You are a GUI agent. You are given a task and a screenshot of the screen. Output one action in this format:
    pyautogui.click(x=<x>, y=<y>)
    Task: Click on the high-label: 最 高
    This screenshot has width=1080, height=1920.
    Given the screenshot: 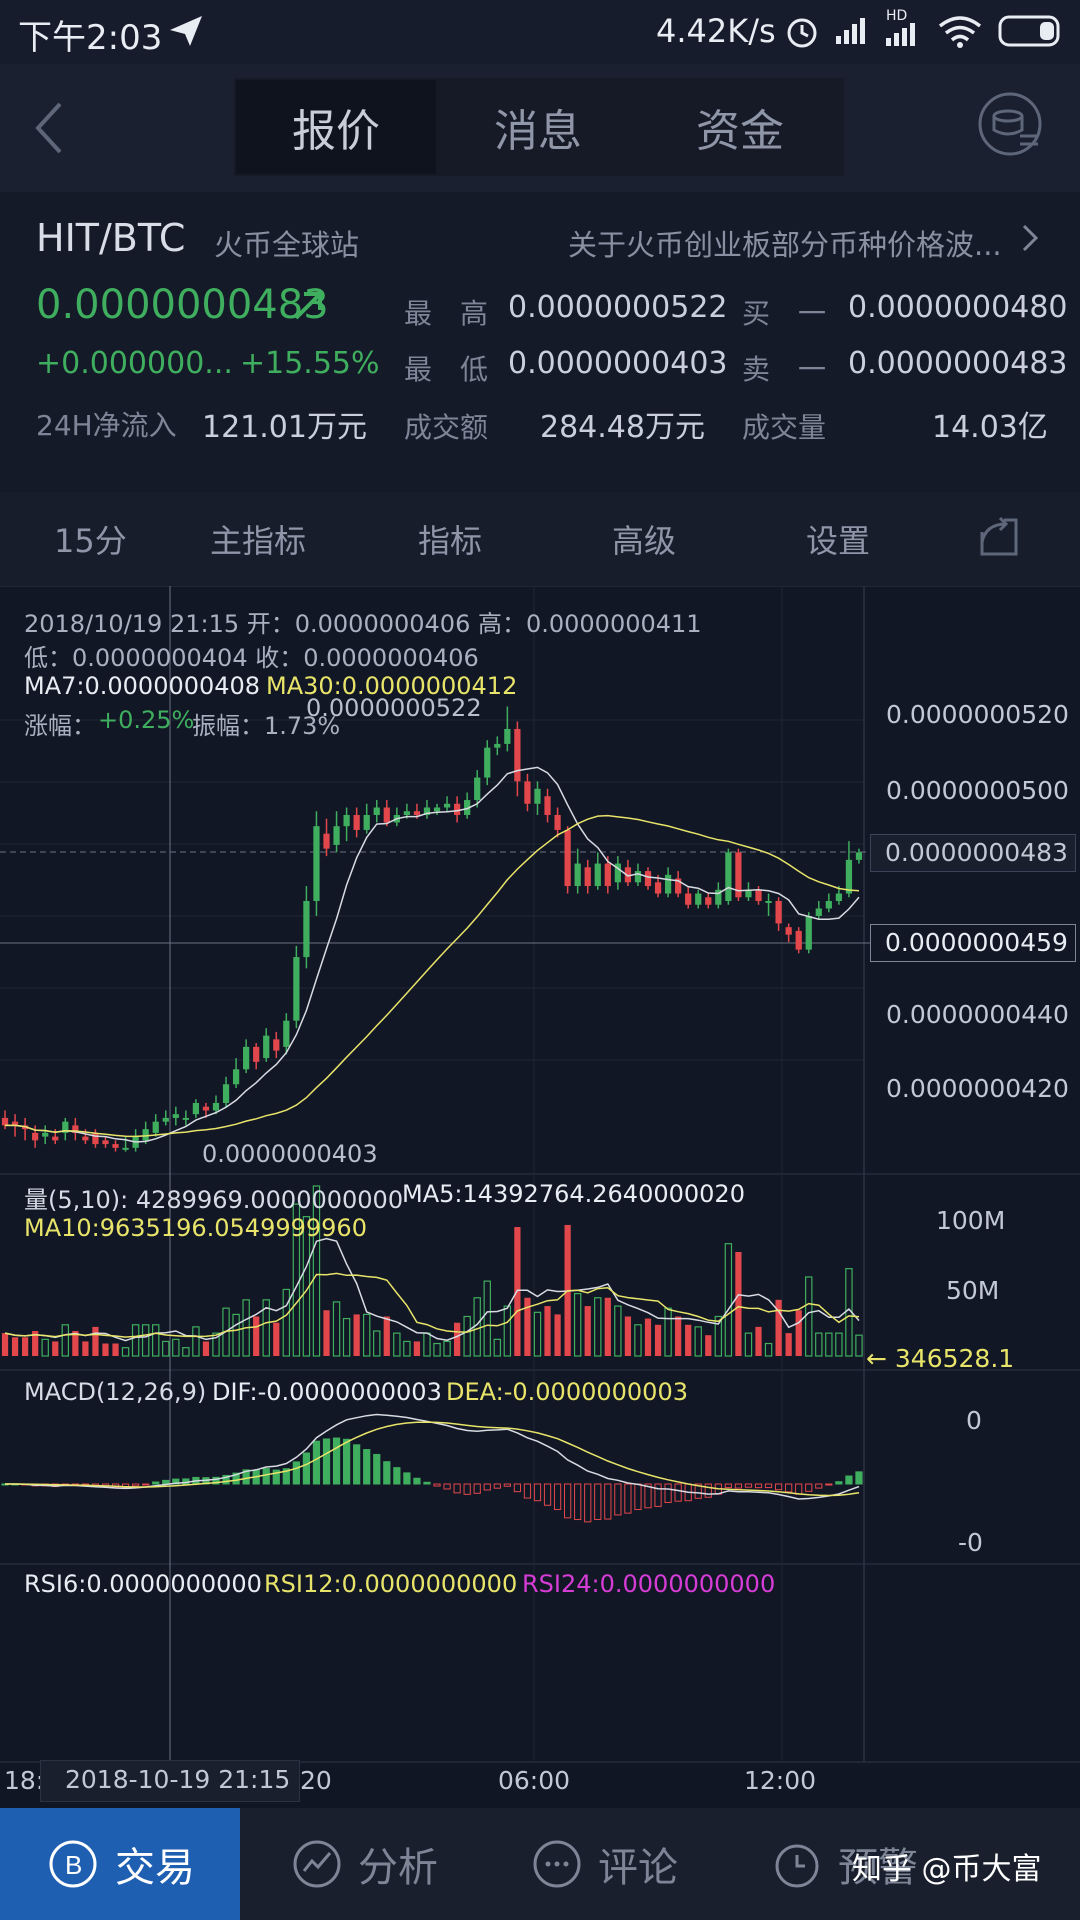 What is the action you would take?
    pyautogui.click(x=446, y=313)
    